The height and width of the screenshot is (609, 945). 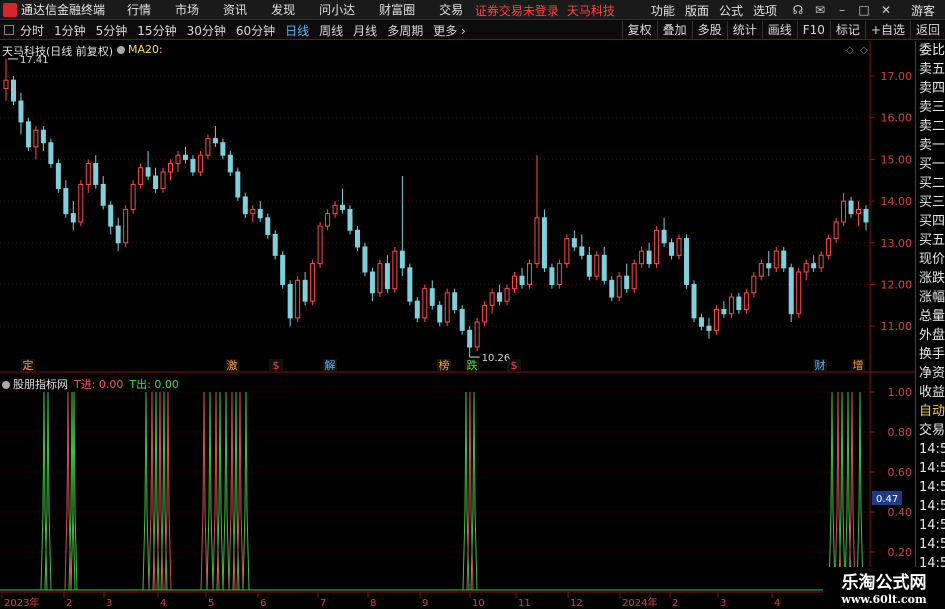 What do you see at coordinates (496, 358) in the screenshot?
I see `low-price-label: 10.26` at bounding box center [496, 358].